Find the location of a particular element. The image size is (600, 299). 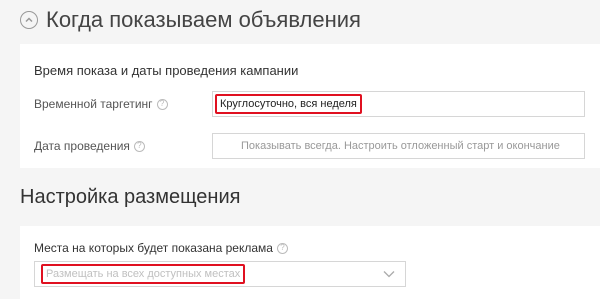

section-when-title: Когда показываем объявления is located at coordinates (203, 19).